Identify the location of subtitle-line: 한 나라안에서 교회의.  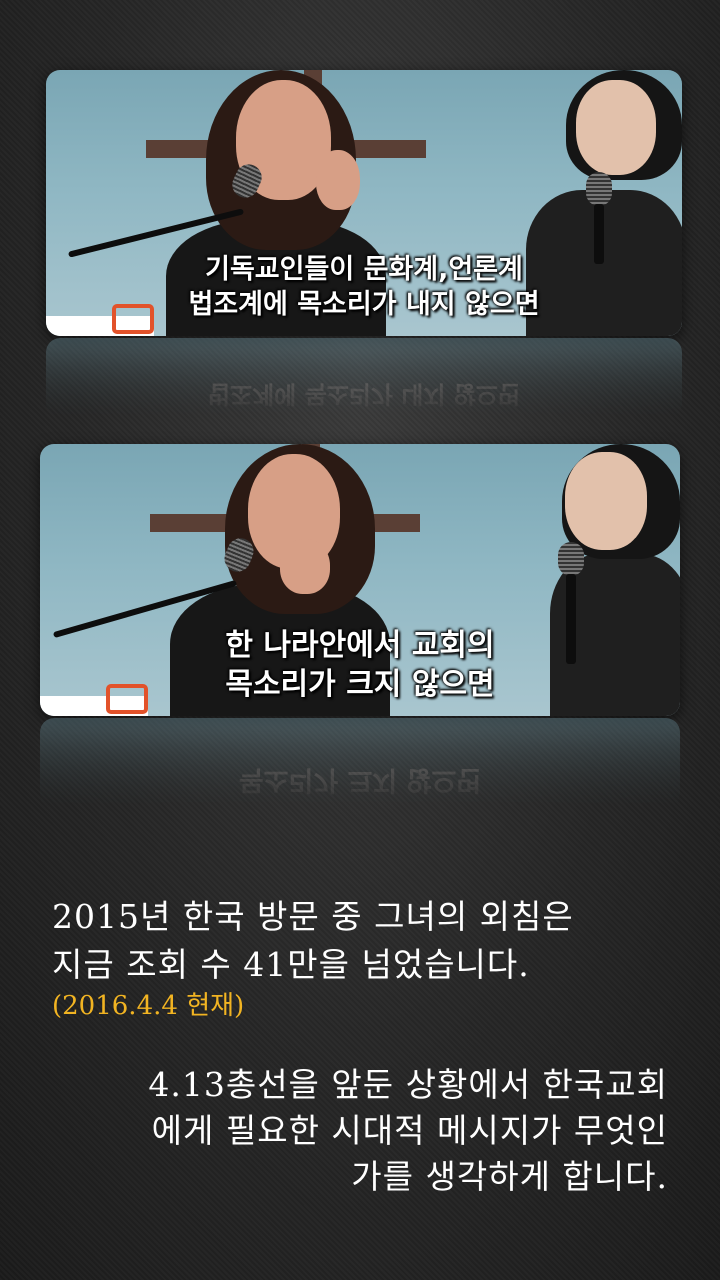
(360, 645).